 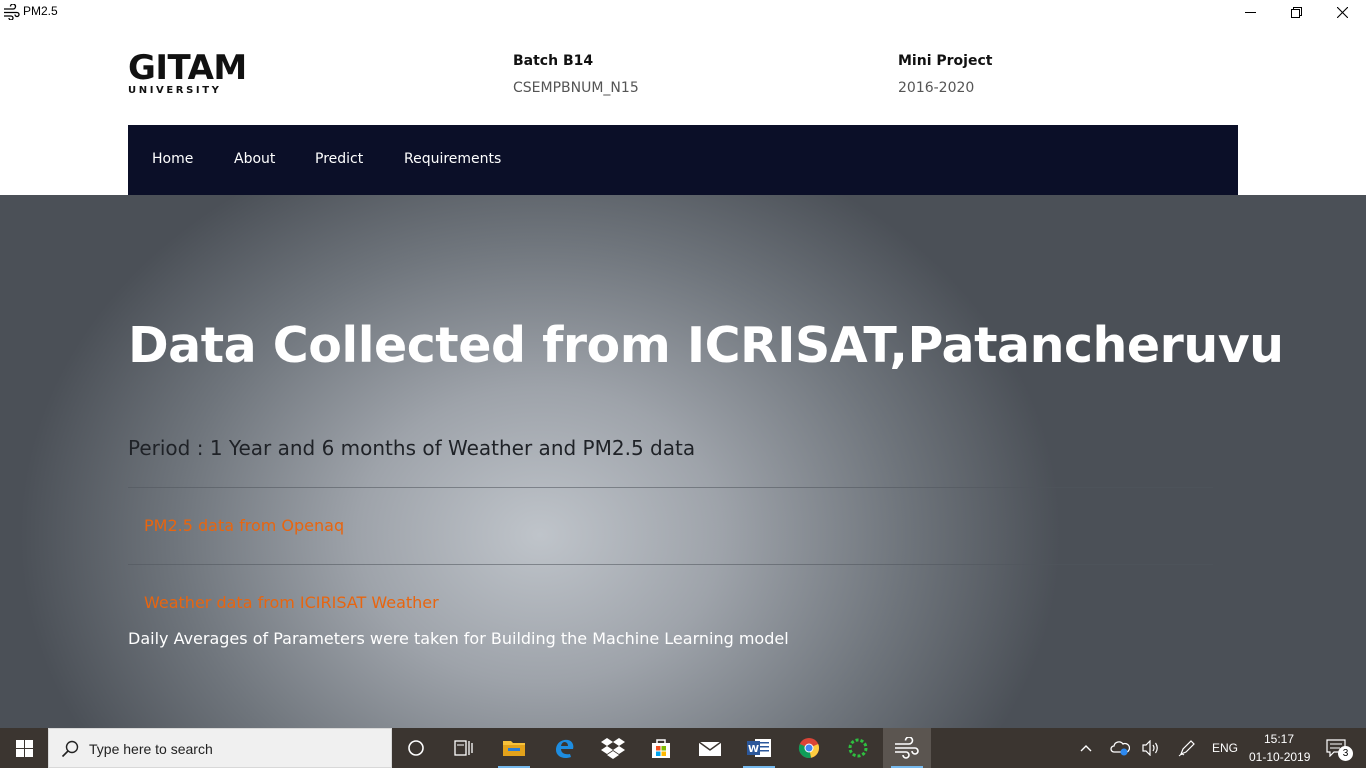 I want to click on taskbar-search: Type here to search, so click(x=220, y=748).